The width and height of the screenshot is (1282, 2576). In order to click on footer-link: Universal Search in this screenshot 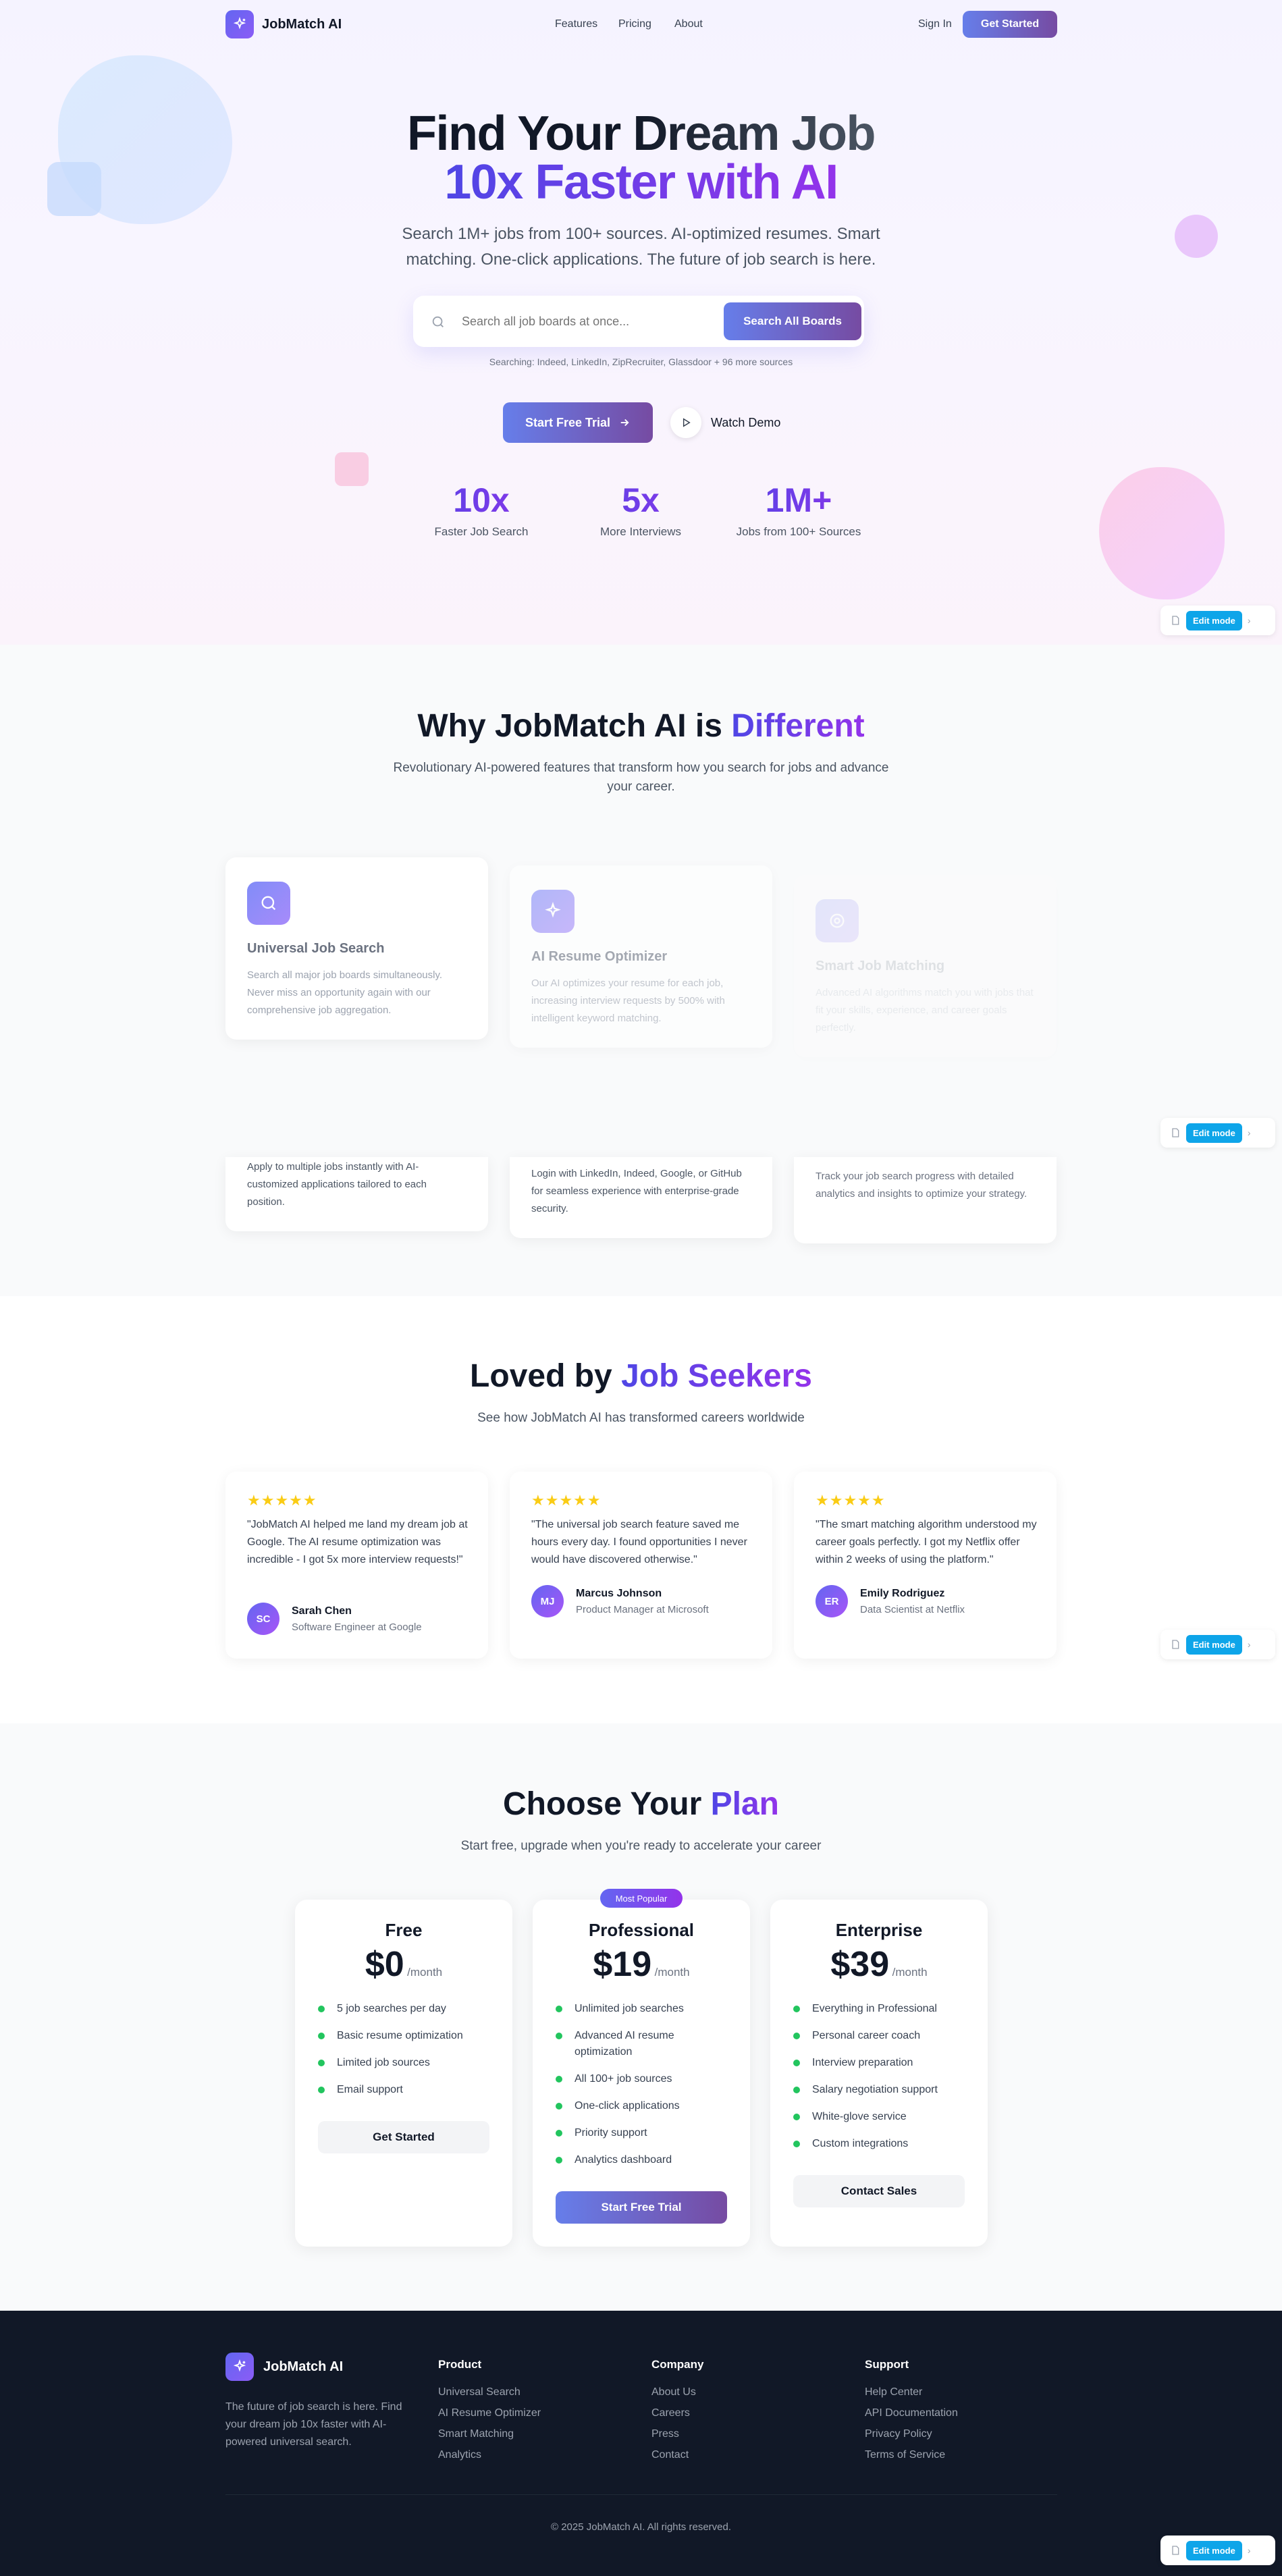, I will do `click(489, 2392)`.